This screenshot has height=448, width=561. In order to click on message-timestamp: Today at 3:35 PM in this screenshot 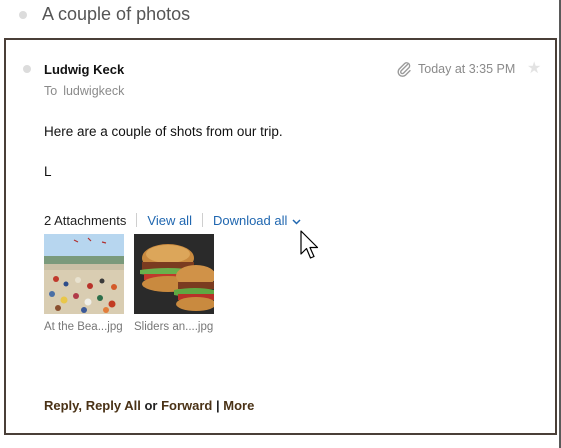, I will do `click(467, 69)`.